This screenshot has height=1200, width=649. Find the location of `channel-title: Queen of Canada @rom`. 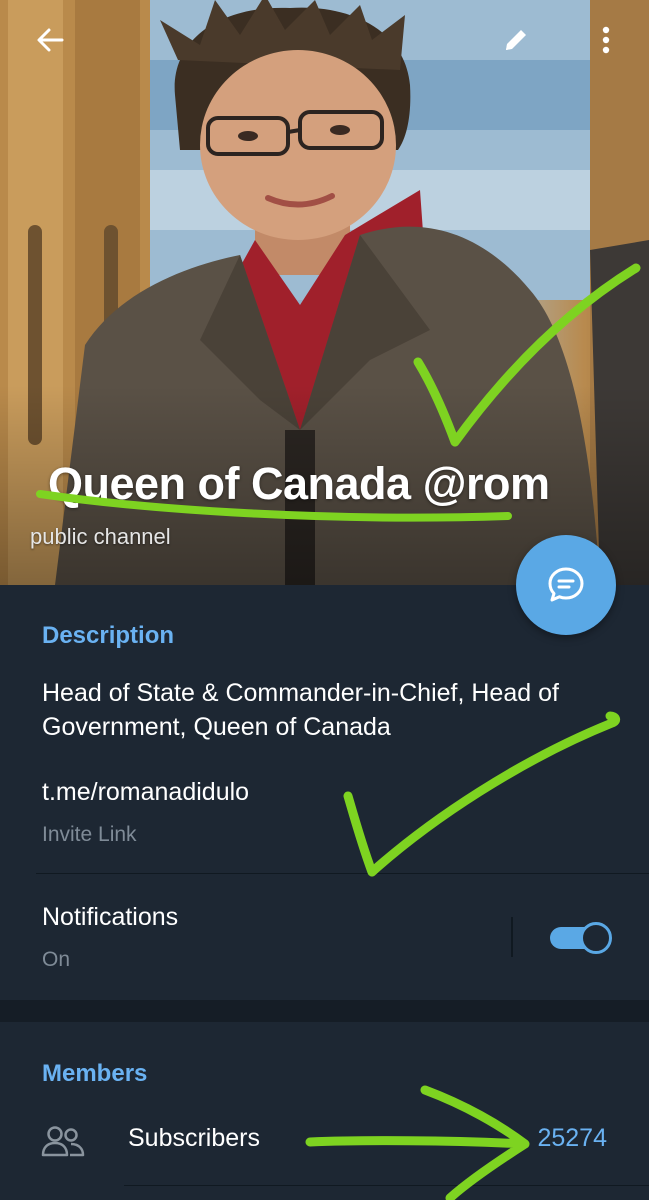

channel-title: Queen of Canada @rom is located at coordinates (299, 483).